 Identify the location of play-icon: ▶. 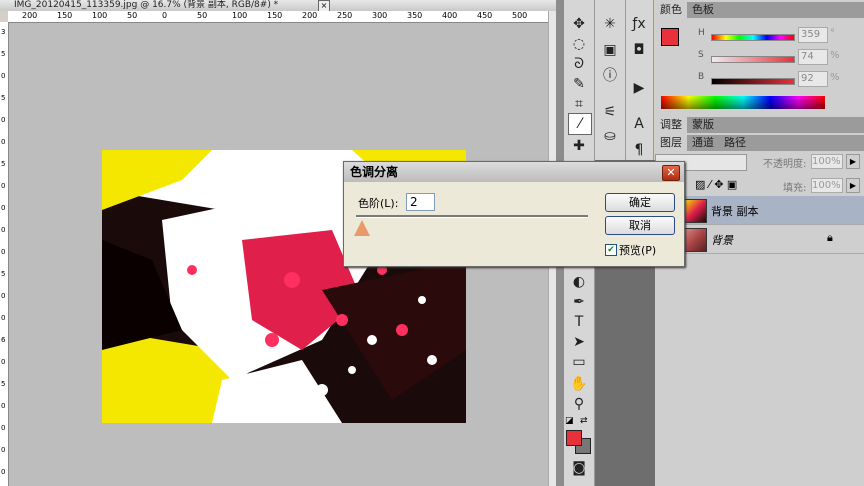
(639, 88).